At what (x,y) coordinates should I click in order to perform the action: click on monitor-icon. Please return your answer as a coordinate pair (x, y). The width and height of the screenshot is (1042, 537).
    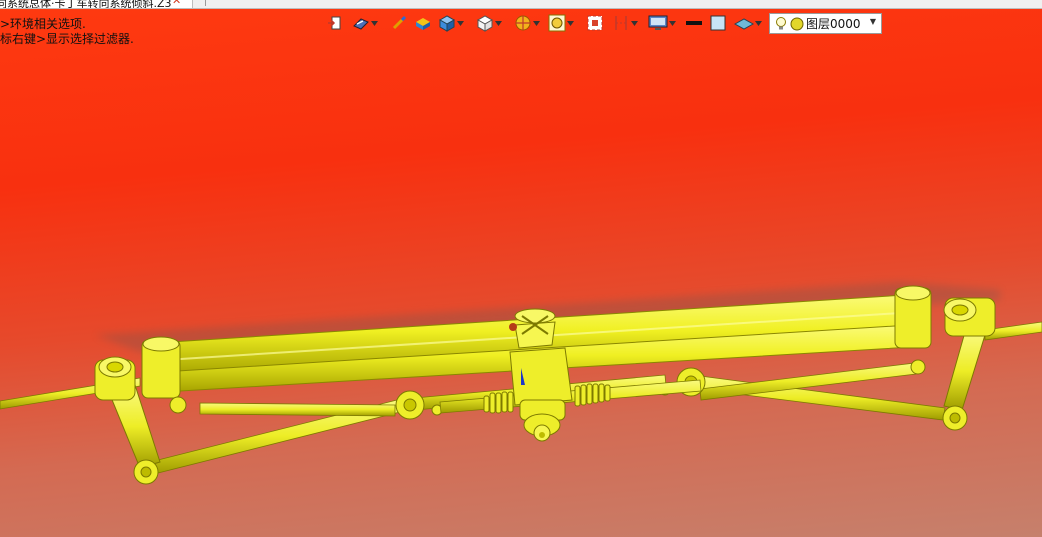
    Looking at the image, I should click on (658, 22).